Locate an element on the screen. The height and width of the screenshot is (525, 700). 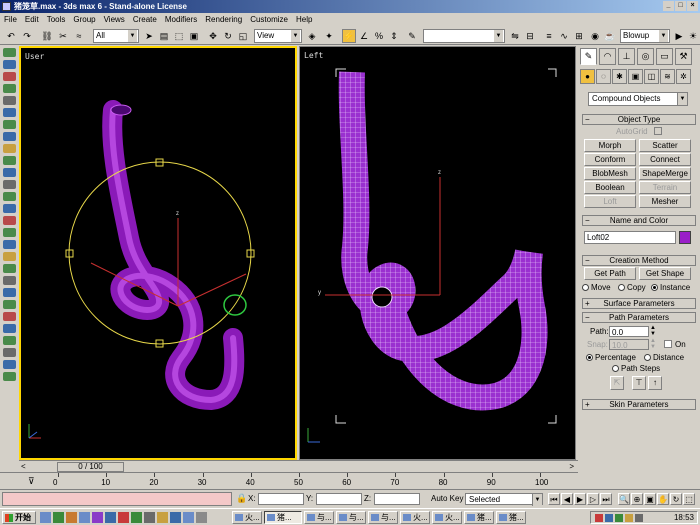
blobmesh-button: BlobMesh is located at coordinates (610, 173).